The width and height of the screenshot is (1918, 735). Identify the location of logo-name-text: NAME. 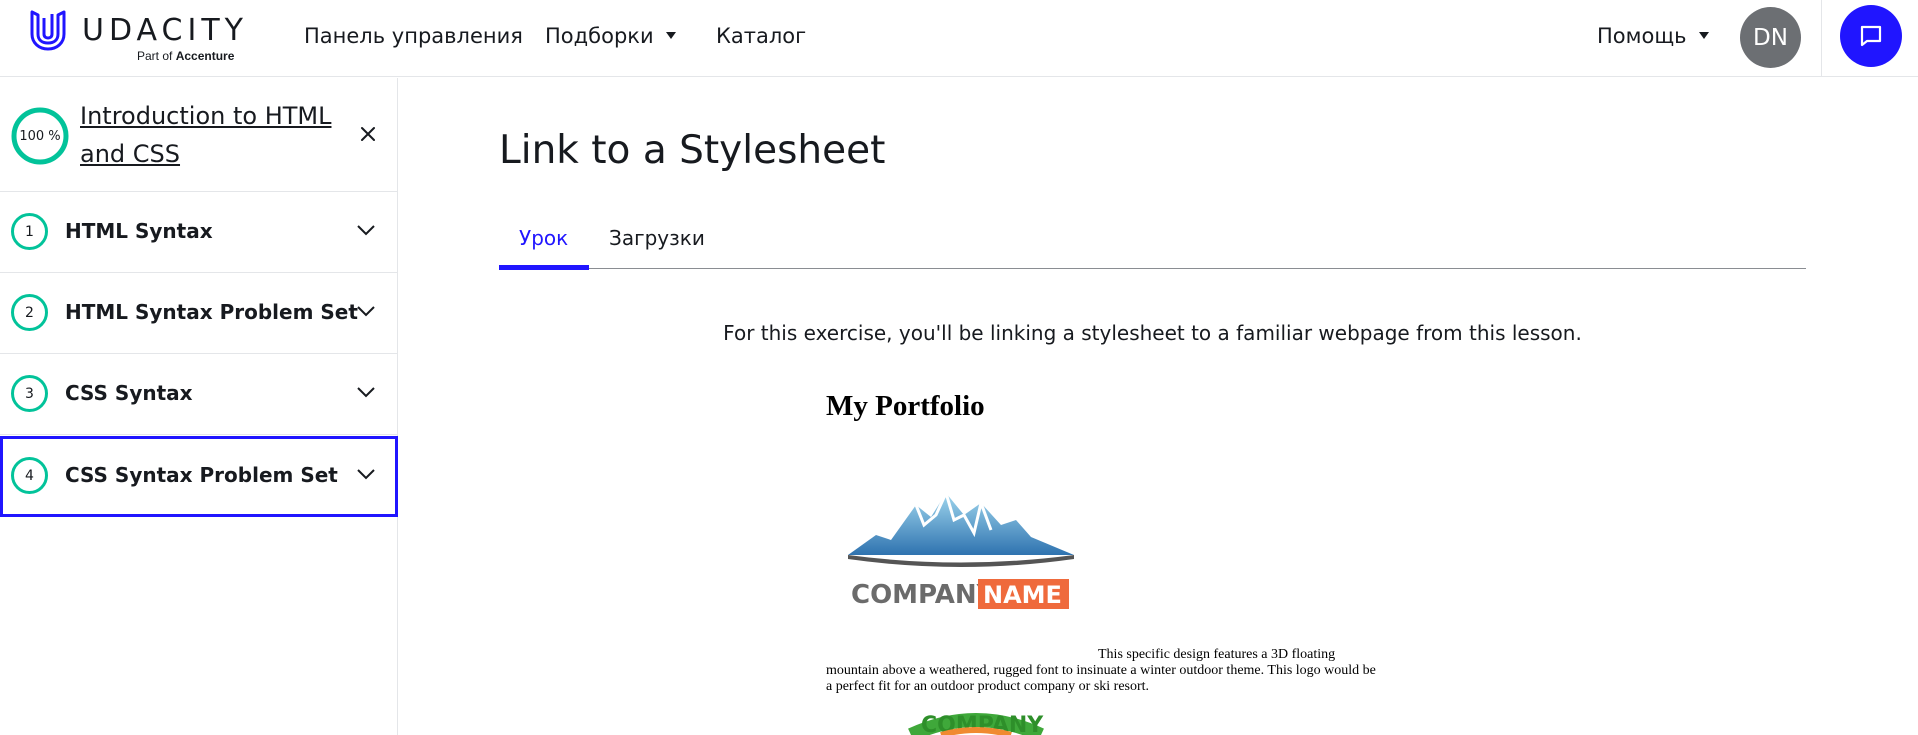
(1022, 595).